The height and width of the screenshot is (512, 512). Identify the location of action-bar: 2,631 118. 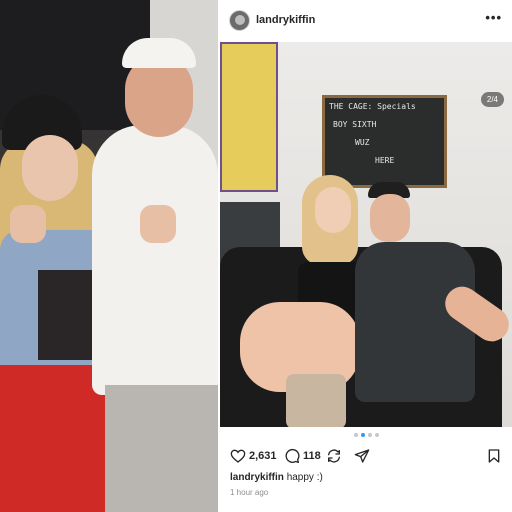
(366, 457).